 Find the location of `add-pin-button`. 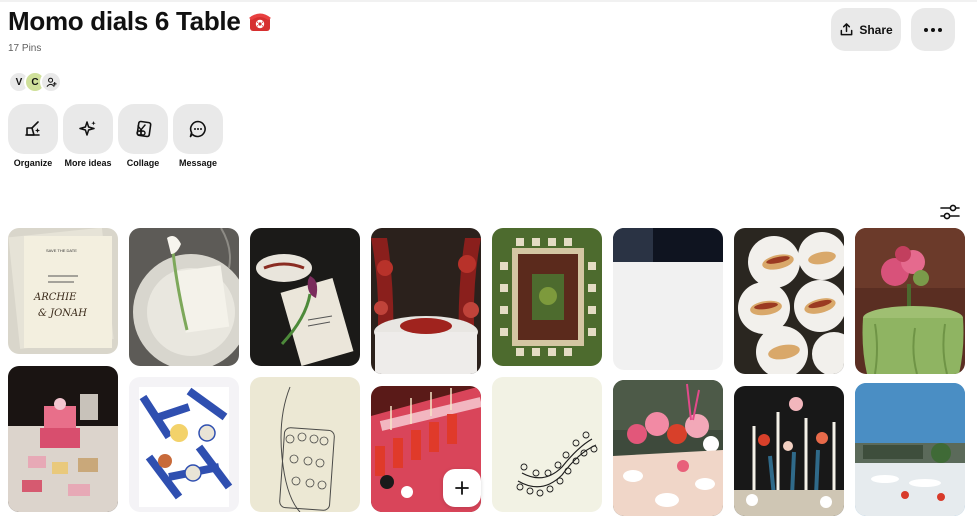

add-pin-button is located at coordinates (462, 488).